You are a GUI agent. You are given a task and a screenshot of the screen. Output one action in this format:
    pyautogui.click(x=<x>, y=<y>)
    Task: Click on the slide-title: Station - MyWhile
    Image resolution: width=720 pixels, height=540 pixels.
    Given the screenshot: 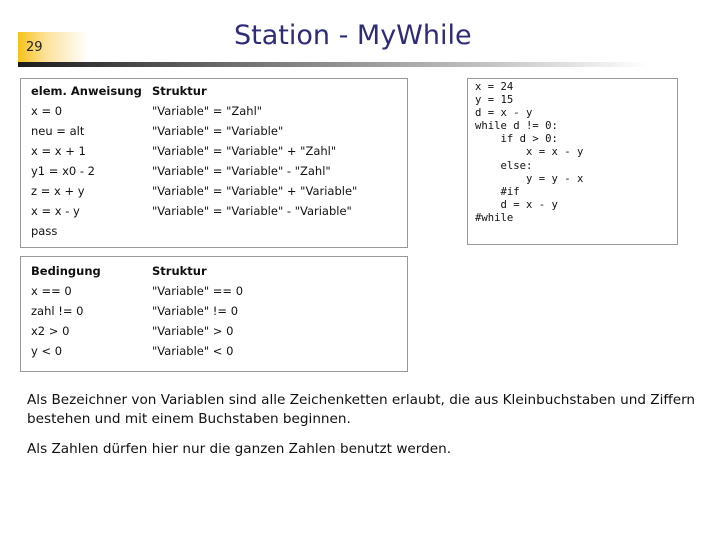 What is the action you would take?
    pyautogui.click(x=353, y=35)
    